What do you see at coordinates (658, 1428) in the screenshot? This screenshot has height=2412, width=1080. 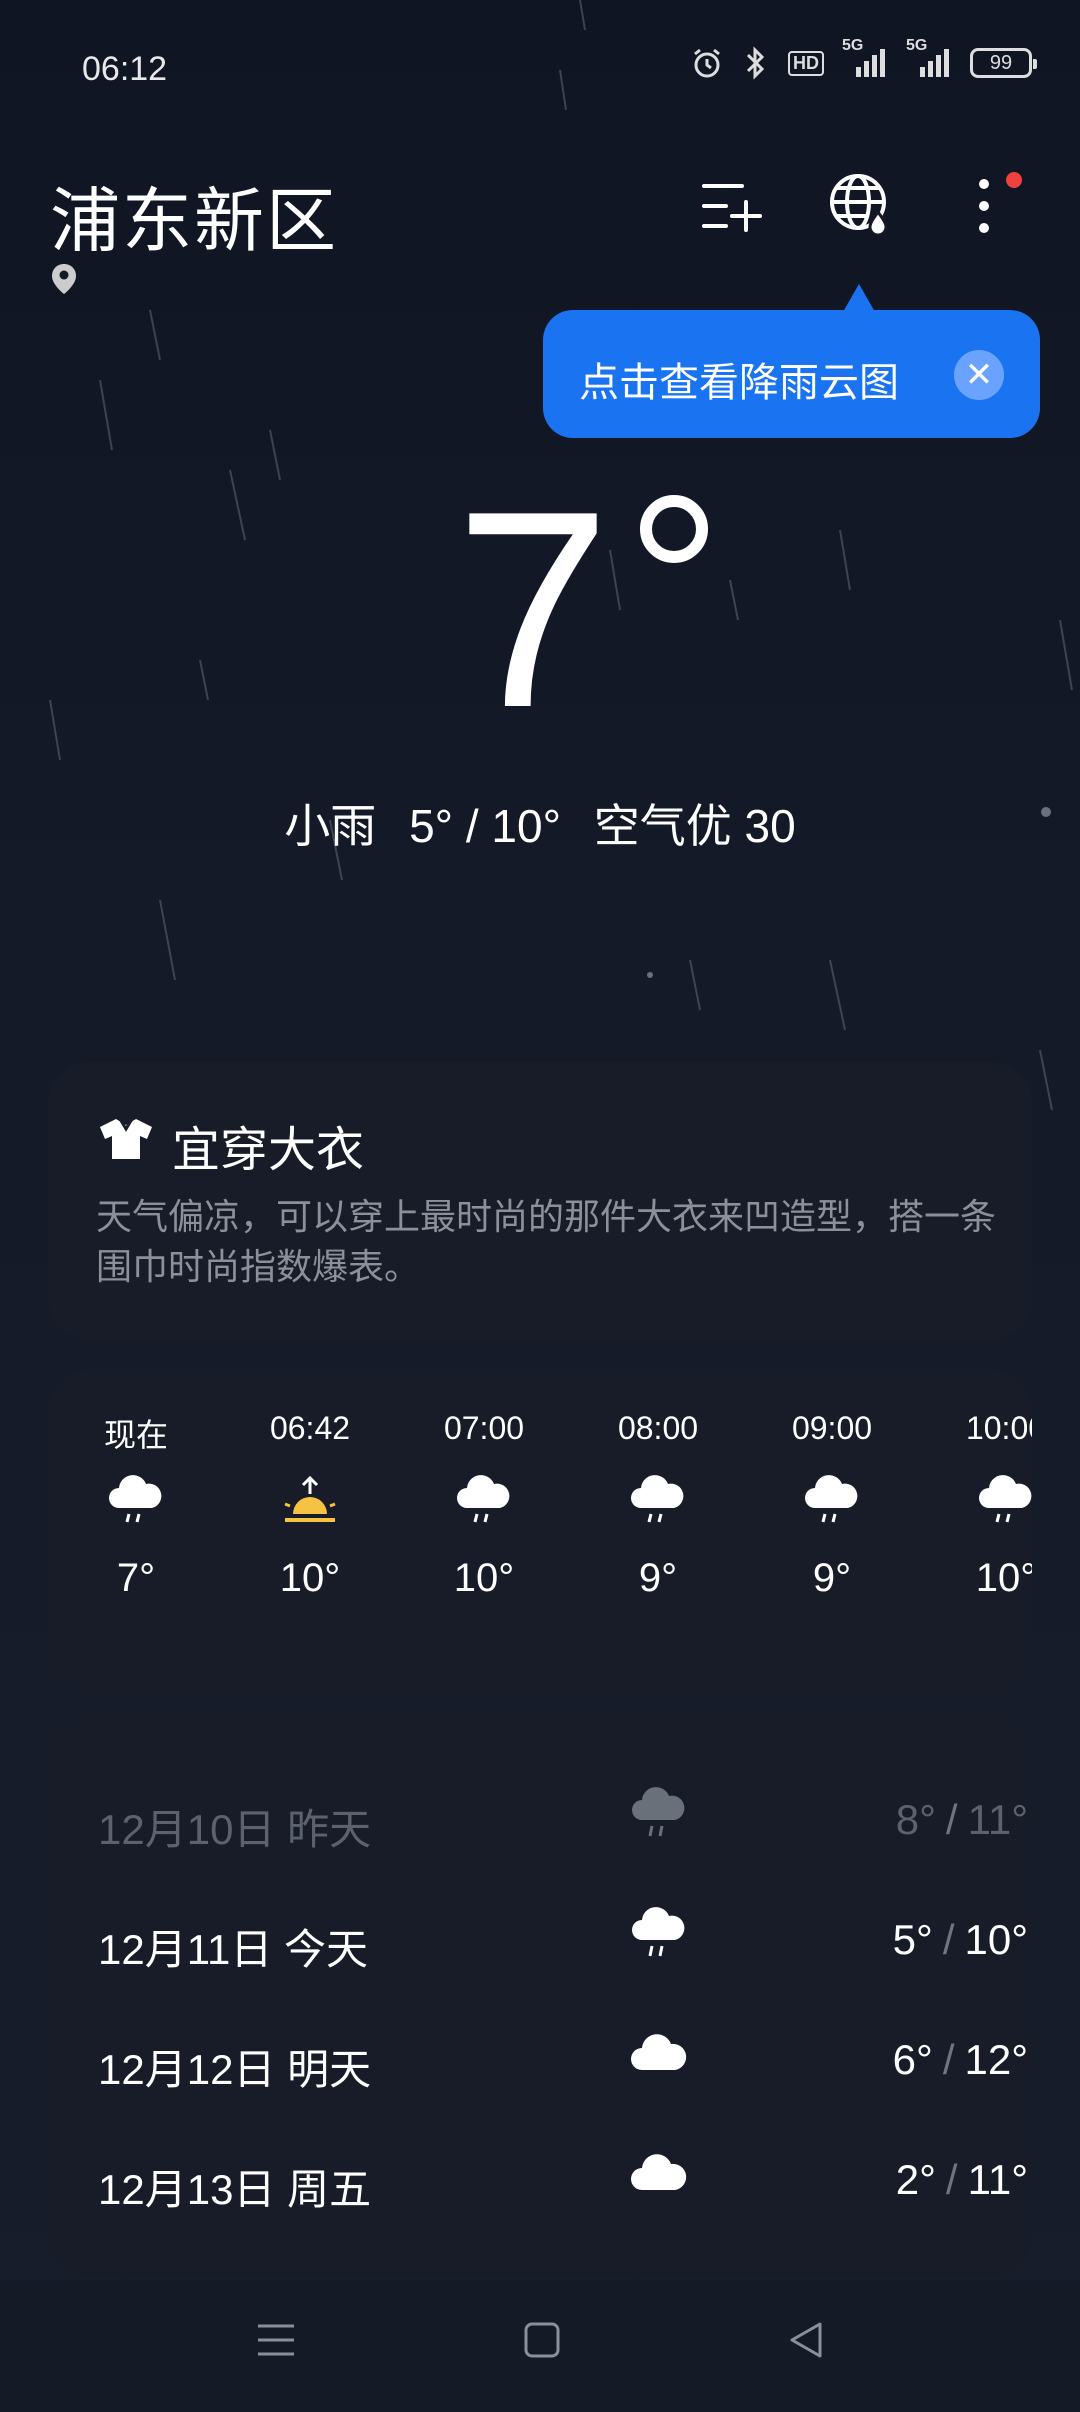 I see `hour-time: 08:00` at bounding box center [658, 1428].